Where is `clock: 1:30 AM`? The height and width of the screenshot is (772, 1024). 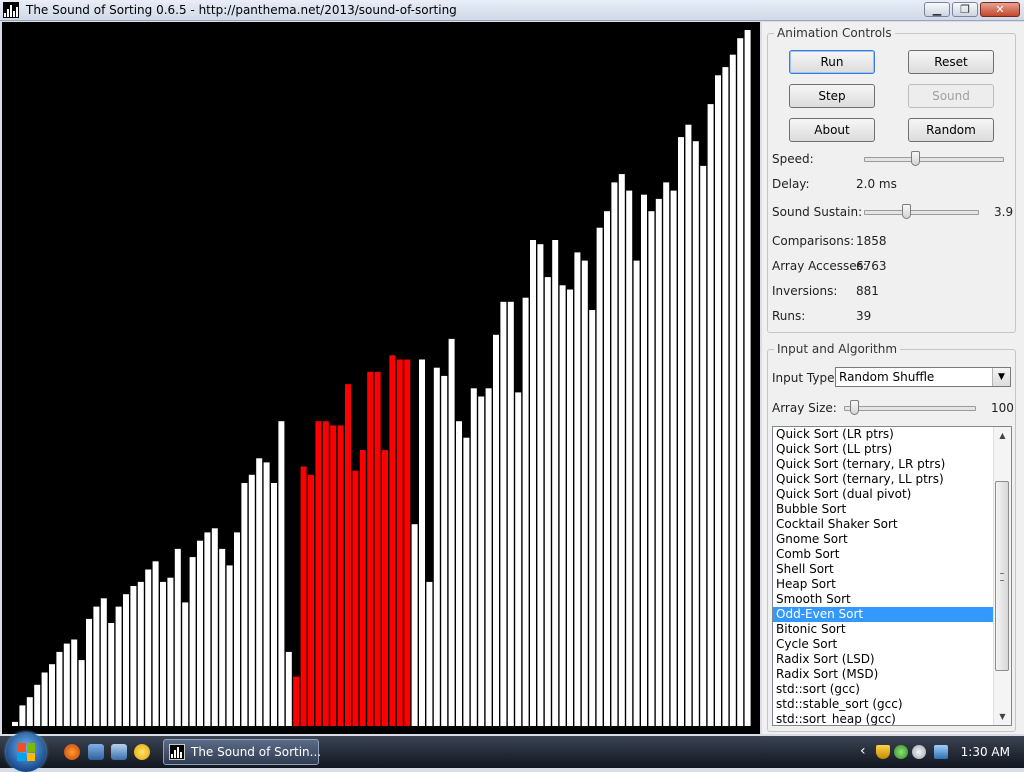 clock: 1:30 AM is located at coordinates (985, 752).